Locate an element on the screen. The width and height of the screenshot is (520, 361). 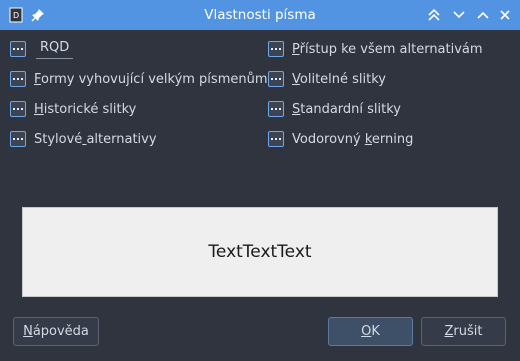
cancel-button-label: Zrušit is located at coordinates (463, 331).